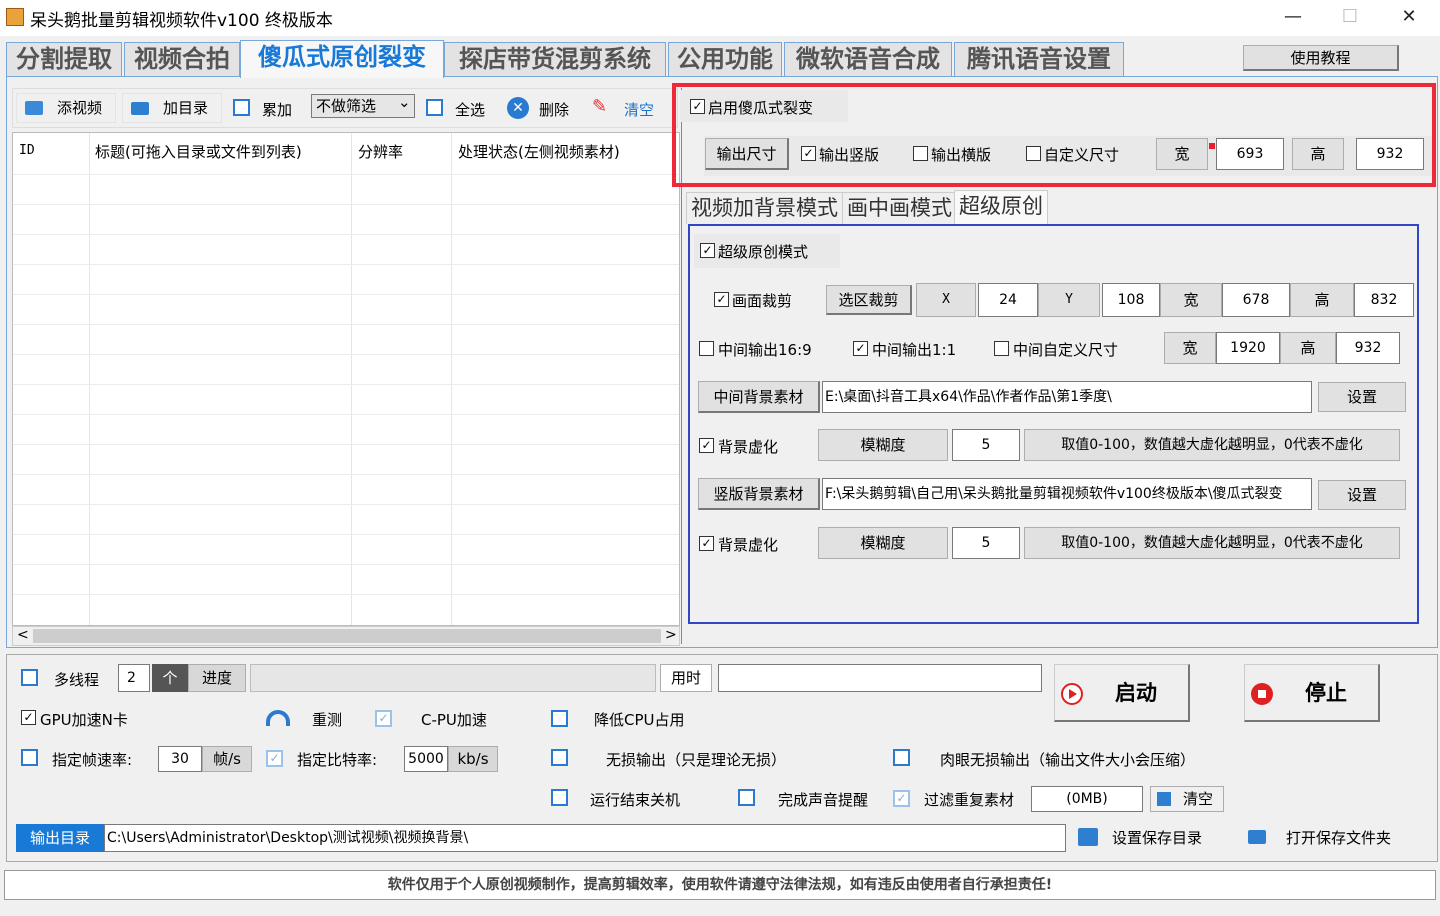 Image resolution: width=1440 pixels, height=916 pixels. What do you see at coordinates (914, 350) in the screenshot?
I see `mid-11-label: 中间输出1:1` at bounding box center [914, 350].